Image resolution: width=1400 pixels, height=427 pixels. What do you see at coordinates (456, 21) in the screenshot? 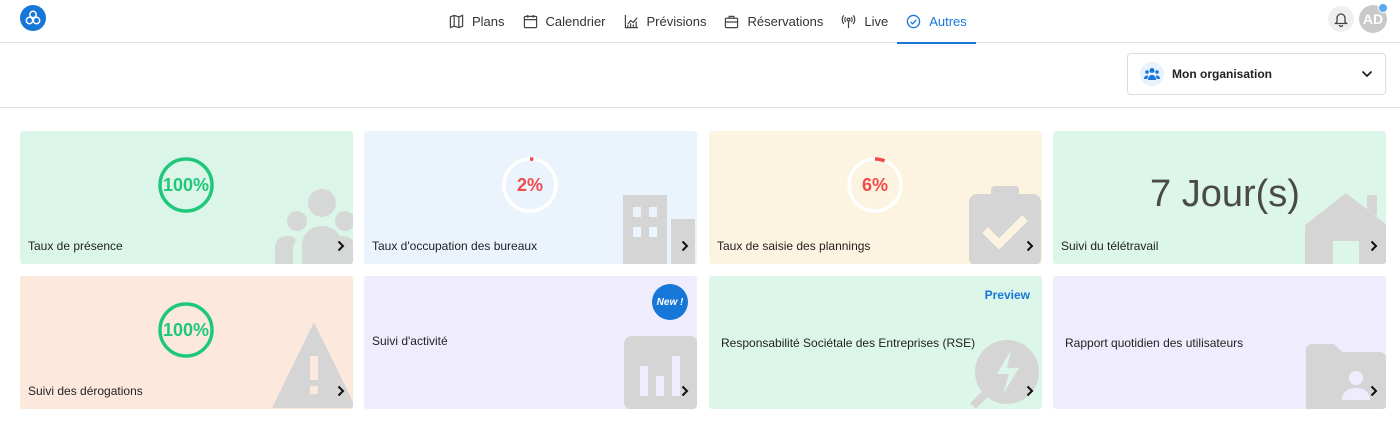
I see `map-icon` at bounding box center [456, 21].